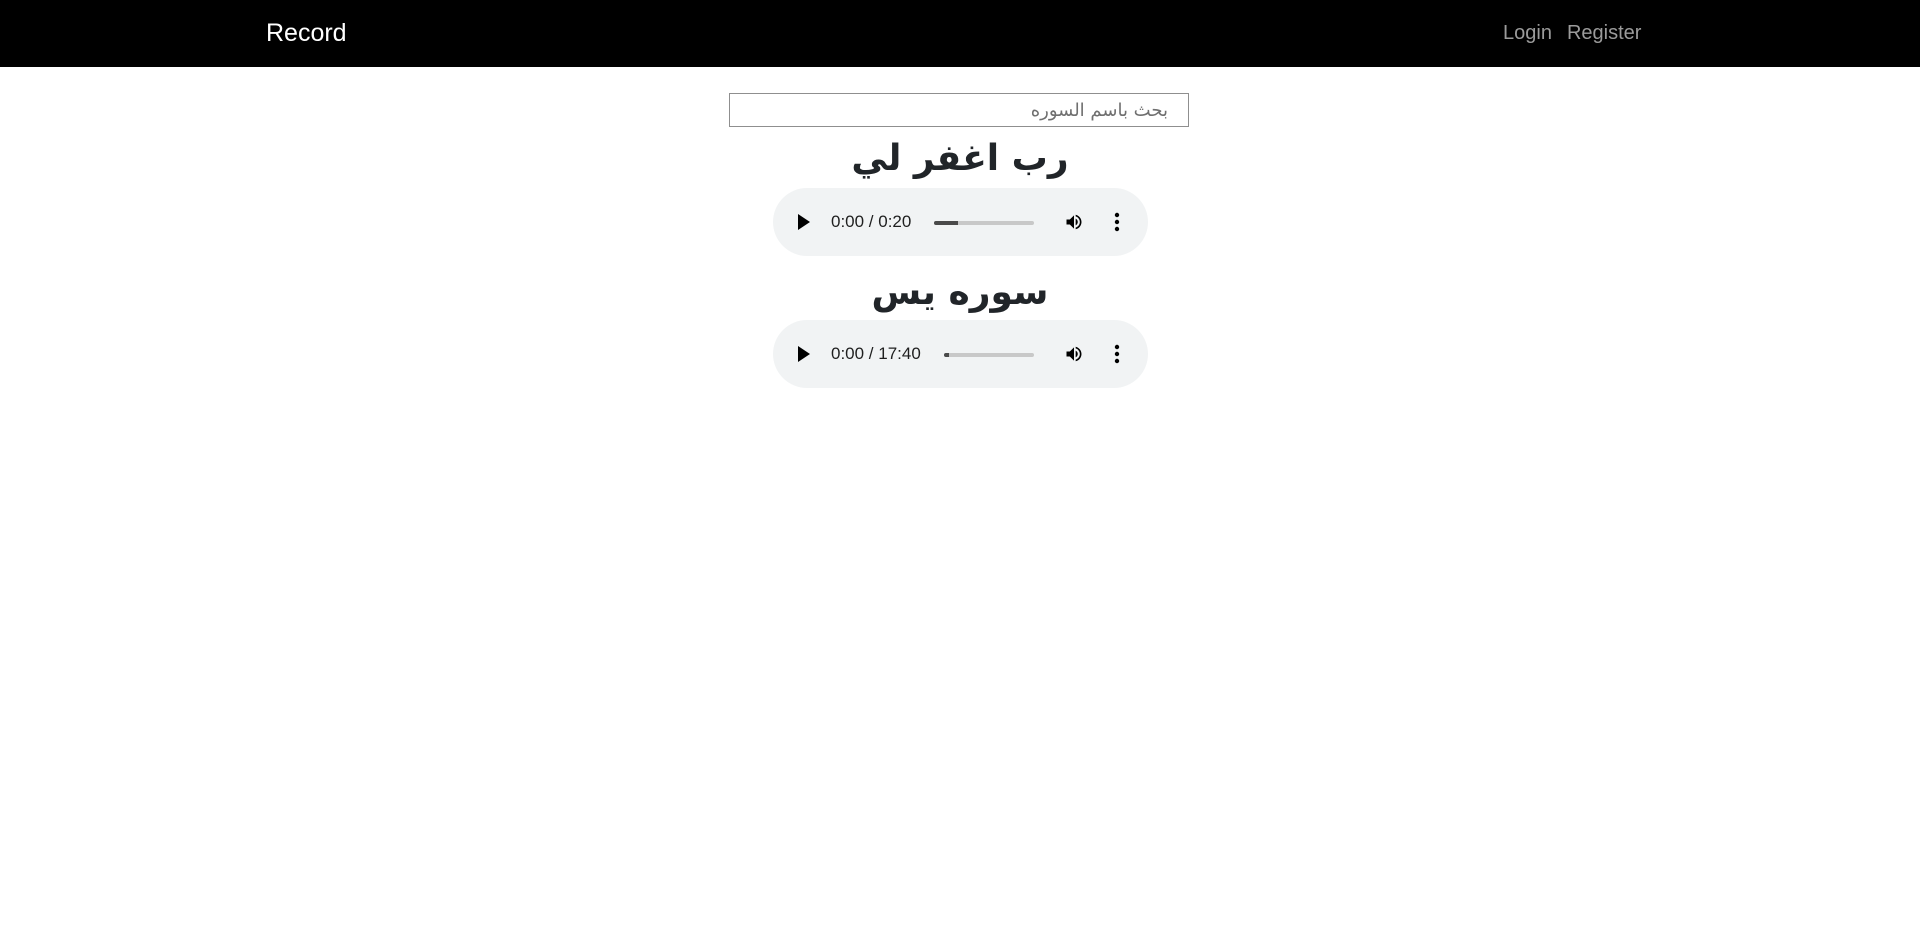  I want to click on audio-player-1: 0:00 / 0:20, so click(960, 222).